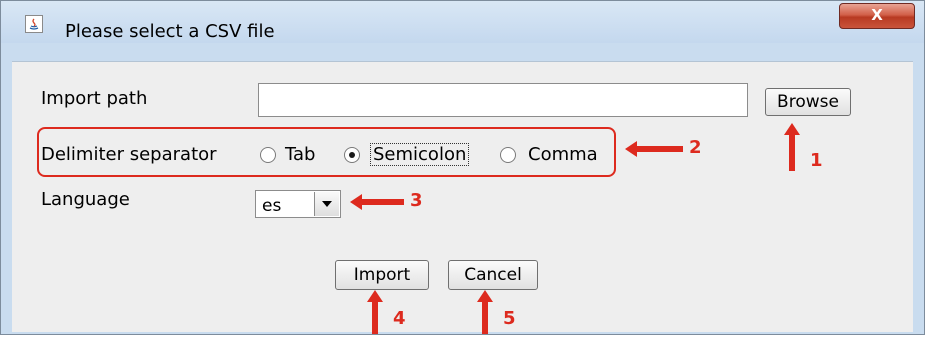  What do you see at coordinates (509, 318) in the screenshot?
I see `annotation-label-5: 5` at bounding box center [509, 318].